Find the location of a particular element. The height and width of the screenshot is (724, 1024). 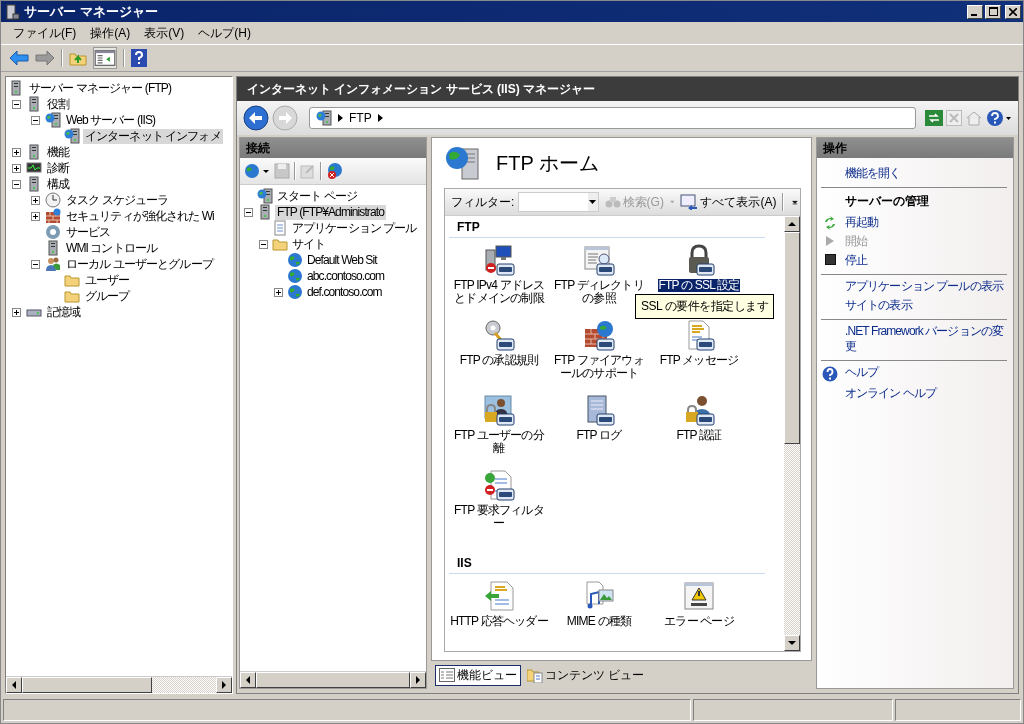

tree-item: 記憶域 is located at coordinates (64, 312).